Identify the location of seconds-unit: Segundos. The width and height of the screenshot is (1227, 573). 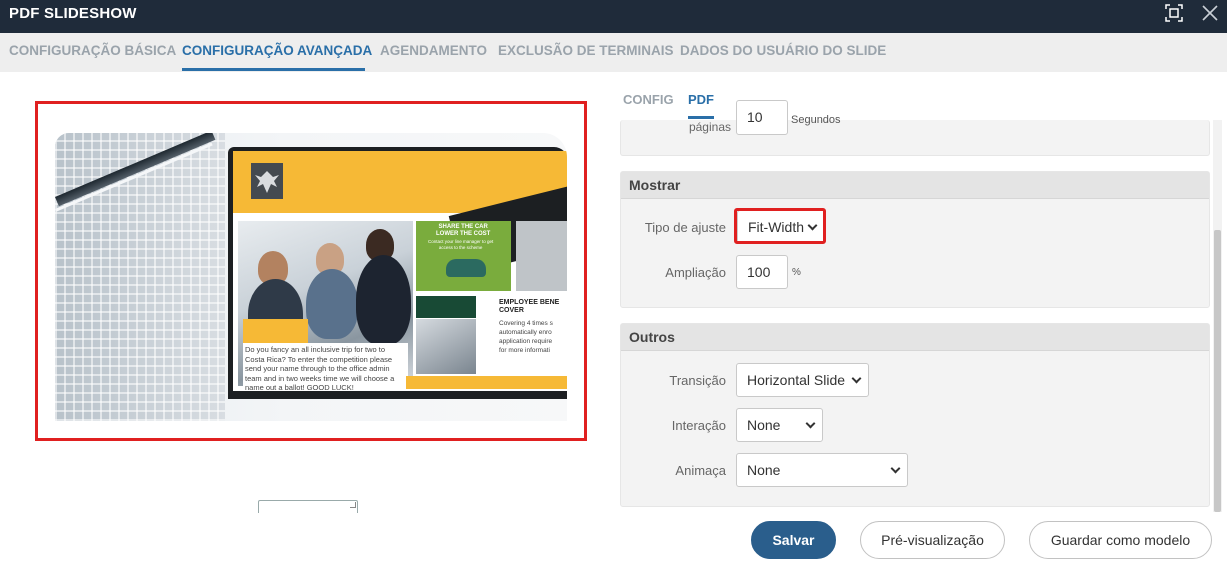
(816, 120).